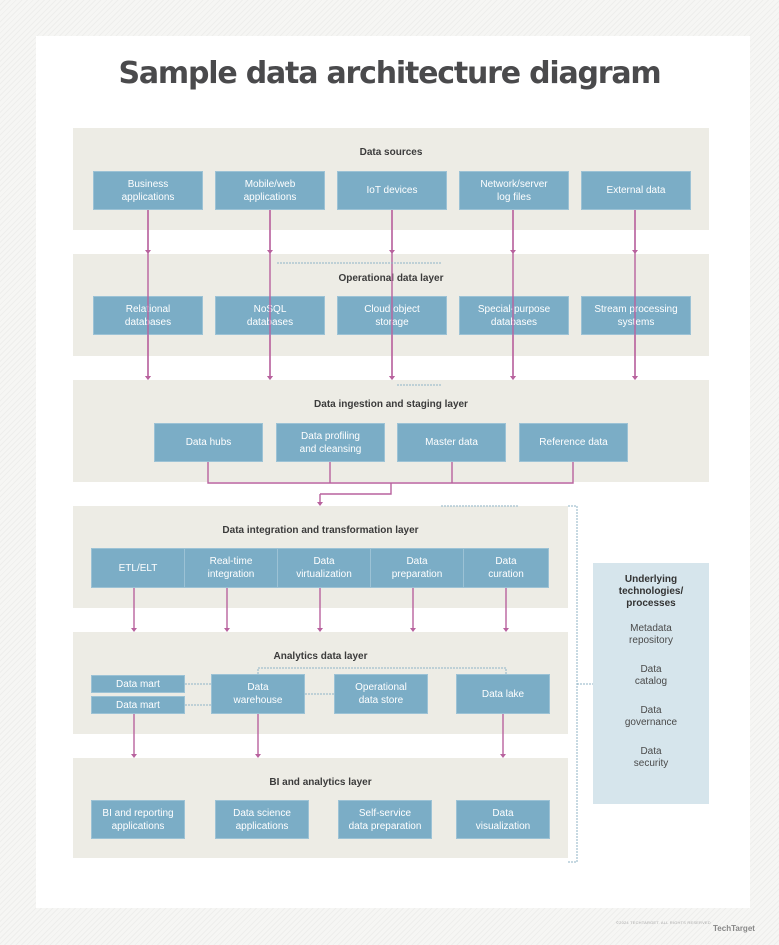 The width and height of the screenshot is (779, 945). What do you see at coordinates (651, 675) in the screenshot?
I see `side-item-data-catalog: Data catalog` at bounding box center [651, 675].